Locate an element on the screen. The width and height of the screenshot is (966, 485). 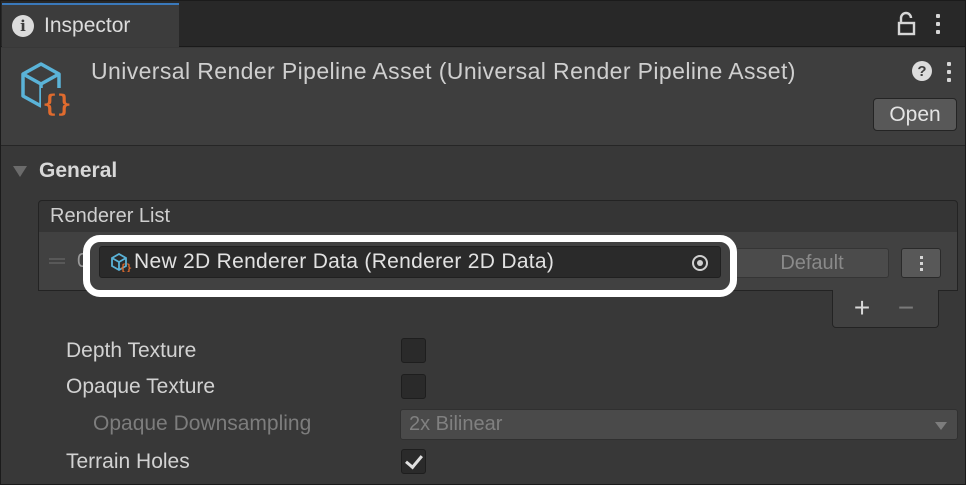
dropdown-value: 2x Bilinear is located at coordinates (456, 424).